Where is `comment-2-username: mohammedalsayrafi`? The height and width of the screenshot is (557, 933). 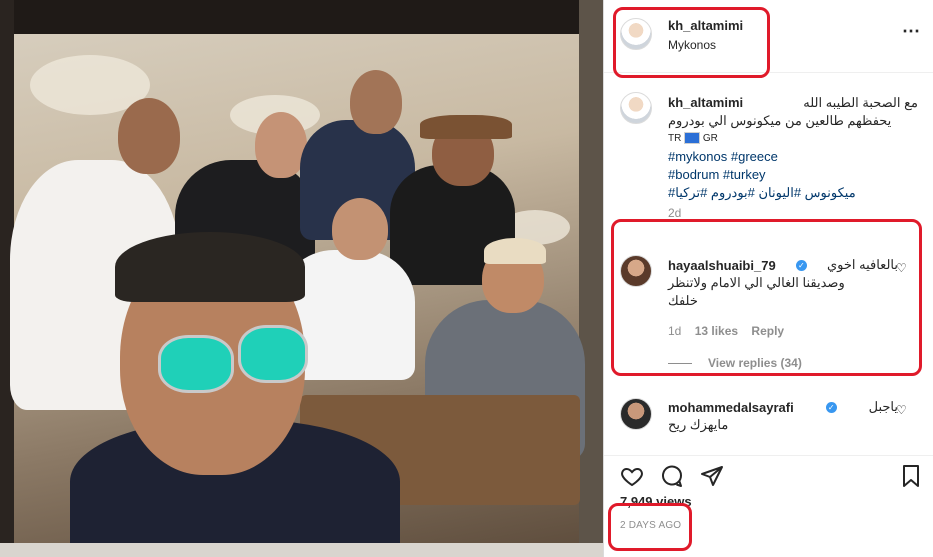 comment-2-username: mohammedalsayrafi is located at coordinates (731, 407).